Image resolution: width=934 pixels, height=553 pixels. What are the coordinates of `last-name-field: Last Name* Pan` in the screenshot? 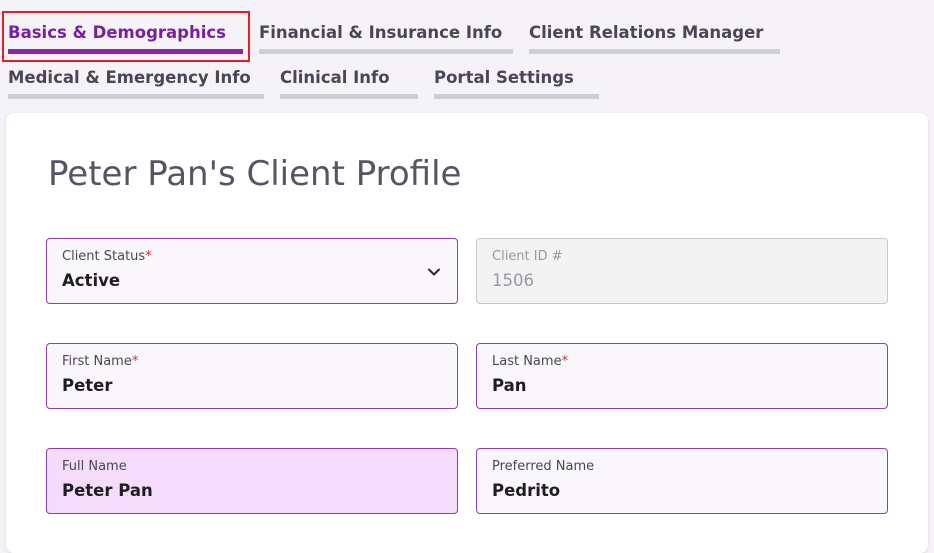 It's located at (682, 376).